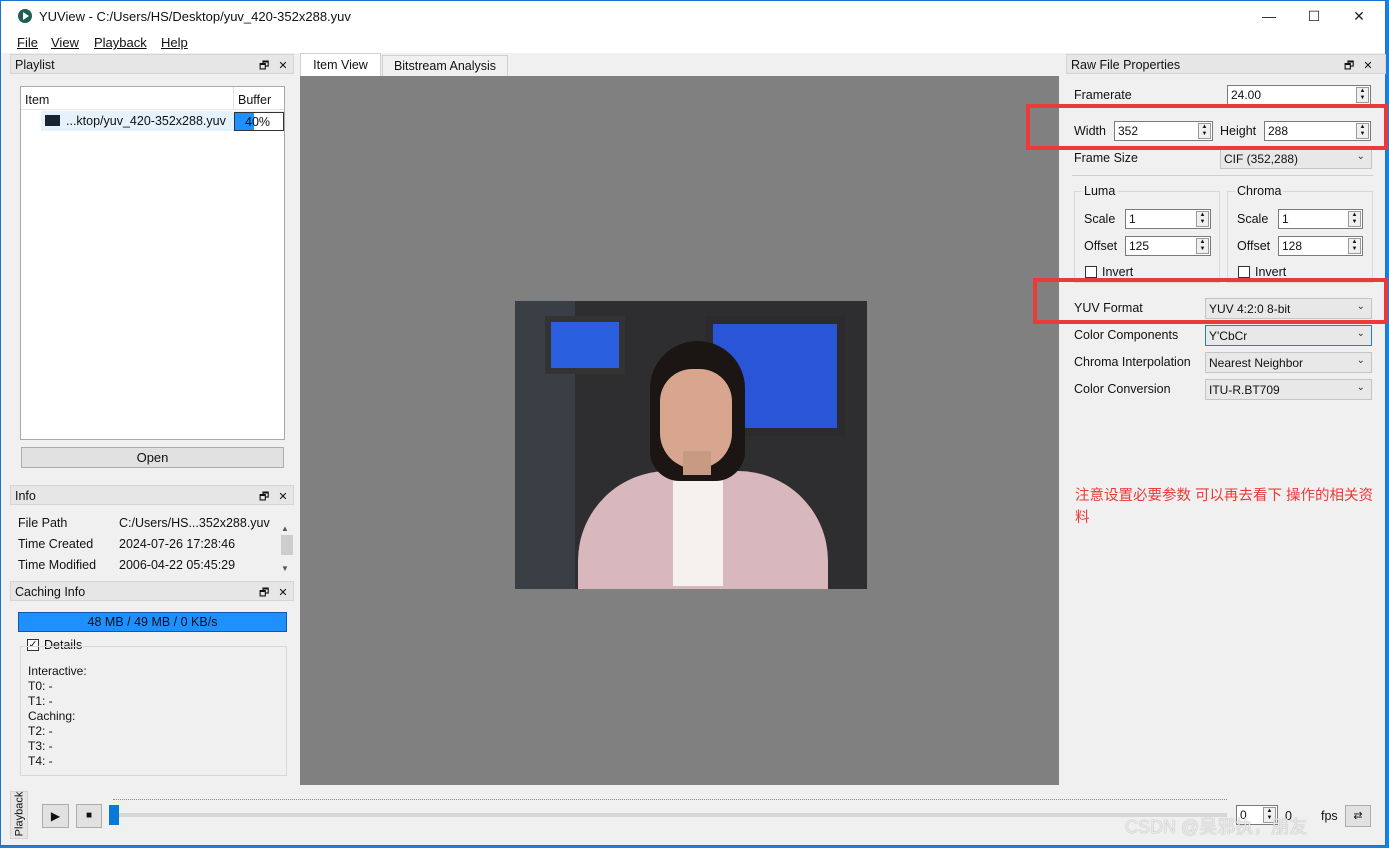 The height and width of the screenshot is (848, 1389). Describe the element at coordinates (259, 121) in the screenshot. I see `buffer-progress: 40%` at that location.